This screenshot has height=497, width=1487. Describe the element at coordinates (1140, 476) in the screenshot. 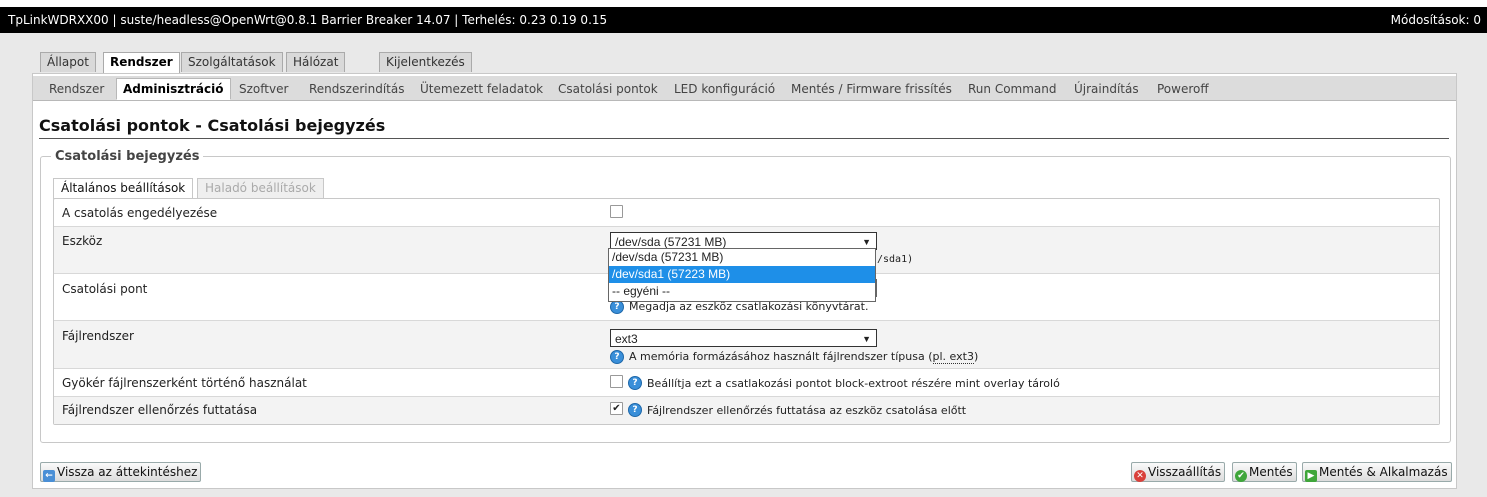

I see `reset-icon: ✕` at that location.